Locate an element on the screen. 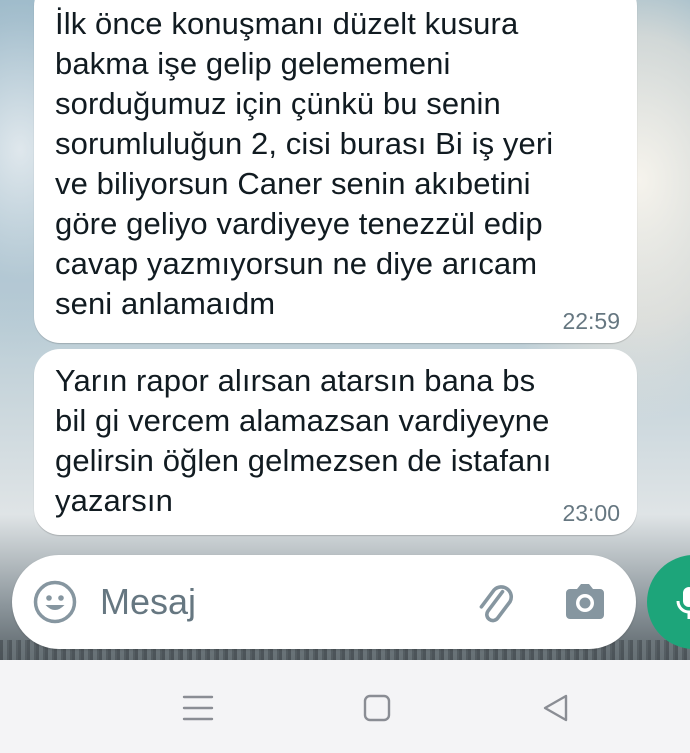 Image resolution: width=690 pixels, height=753 pixels. system-navigation-bar is located at coordinates (345, 706).